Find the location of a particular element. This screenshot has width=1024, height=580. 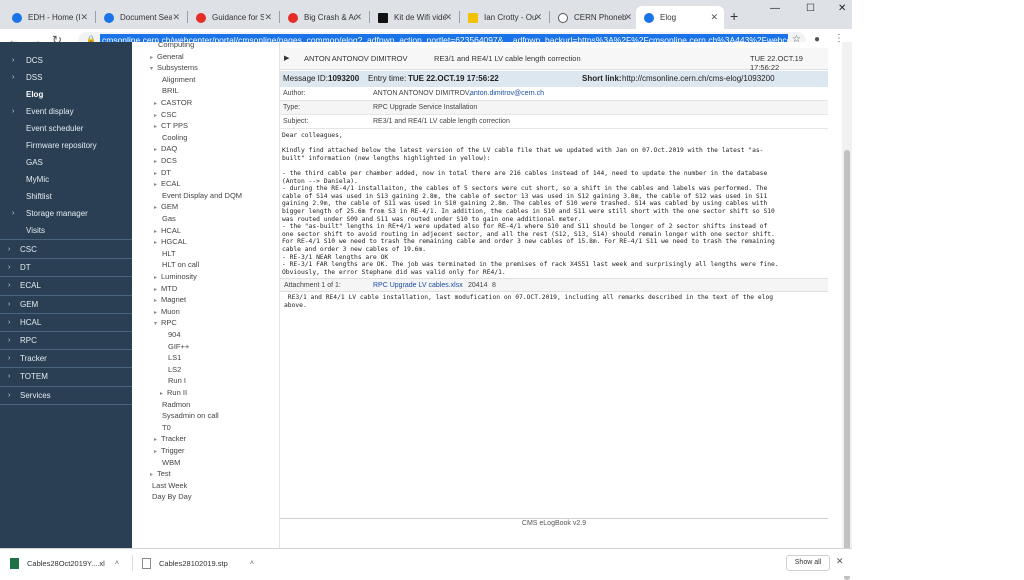

tree-node: Radmon is located at coordinates (176, 405).